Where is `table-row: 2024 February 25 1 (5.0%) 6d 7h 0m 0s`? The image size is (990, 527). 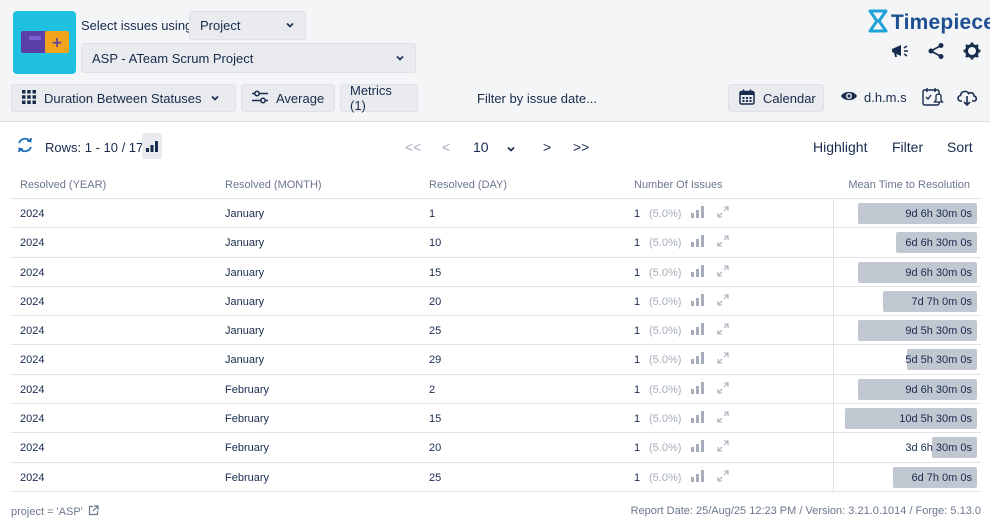 table-row: 2024 February 25 1 (5.0%) 6d 7h 0m 0s is located at coordinates (496, 477).